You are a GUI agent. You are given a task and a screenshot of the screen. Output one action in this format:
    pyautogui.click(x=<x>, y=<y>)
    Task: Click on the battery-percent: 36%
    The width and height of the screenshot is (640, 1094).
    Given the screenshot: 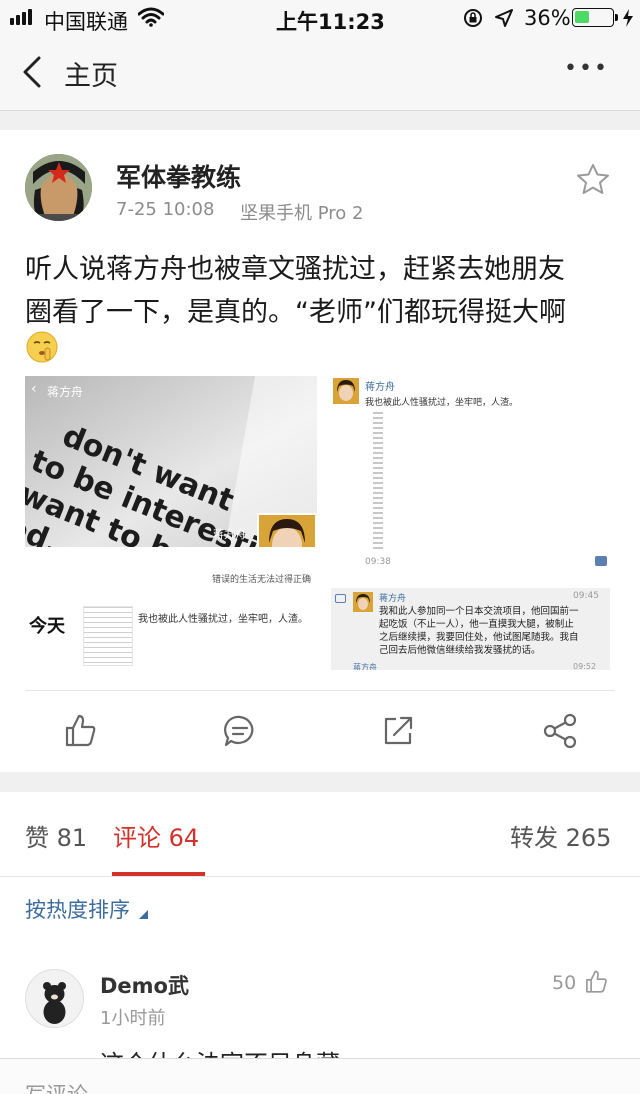 What is the action you would take?
    pyautogui.click(x=547, y=18)
    